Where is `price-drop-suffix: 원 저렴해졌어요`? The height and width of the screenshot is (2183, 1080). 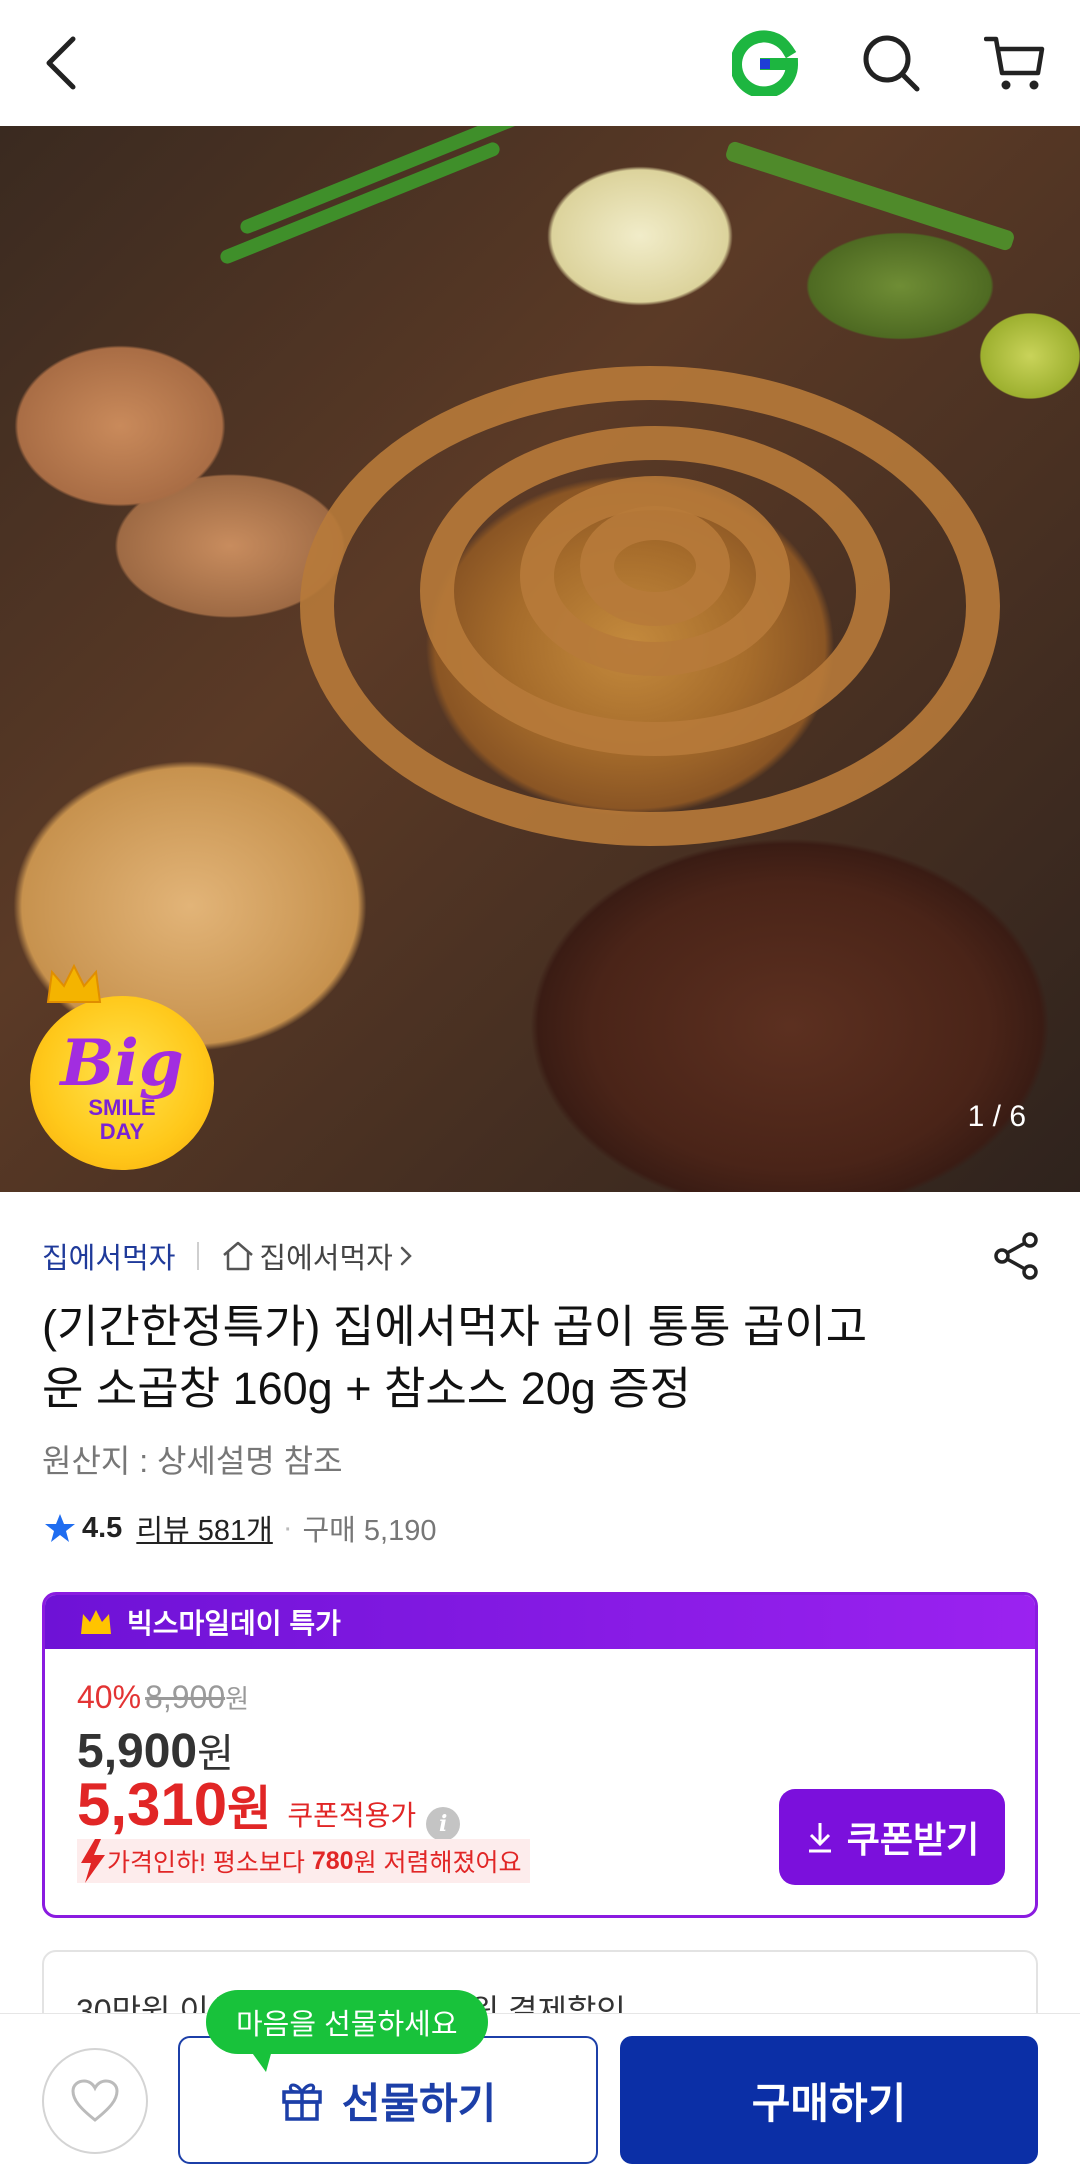 price-drop-suffix: 원 저렴해졌어요 is located at coordinates (437, 1863).